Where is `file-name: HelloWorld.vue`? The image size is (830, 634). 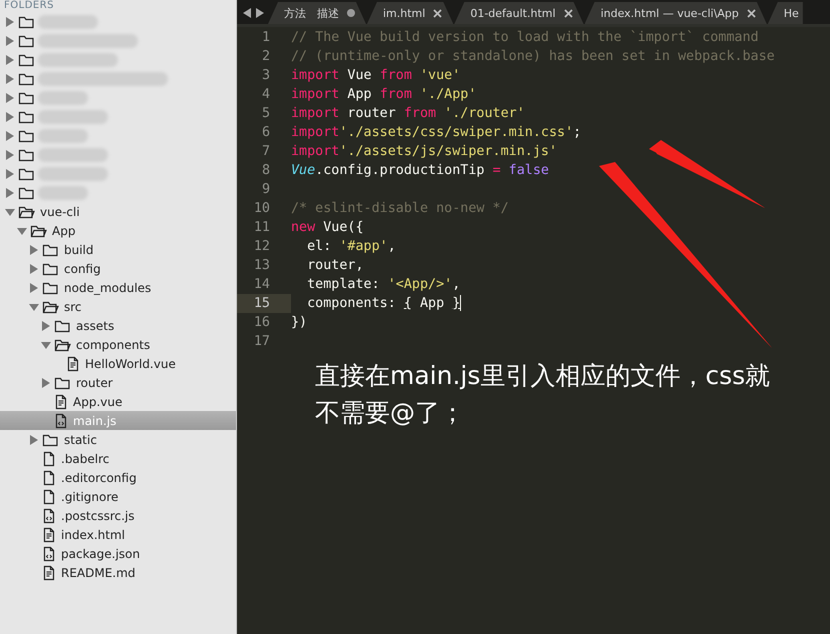 file-name: HelloWorld.vue is located at coordinates (130, 363).